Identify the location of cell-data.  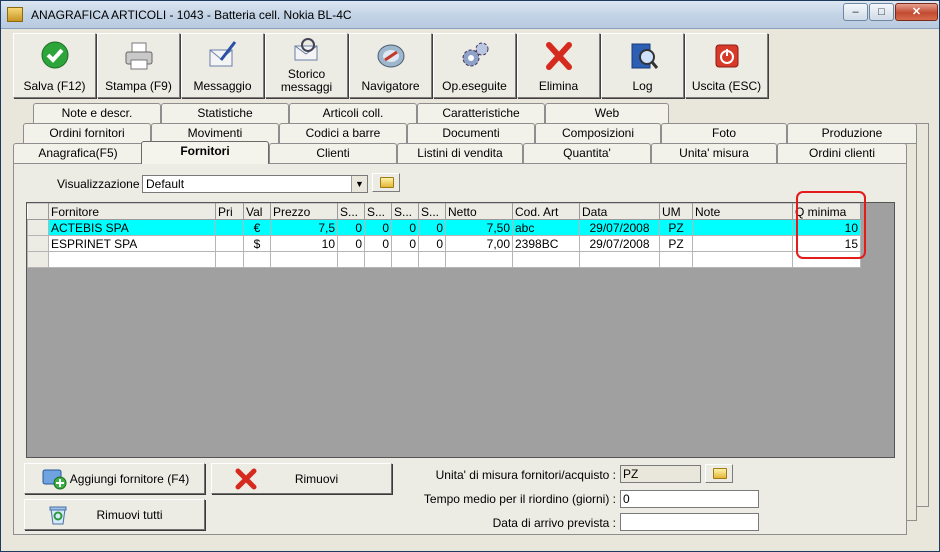
(619, 259).